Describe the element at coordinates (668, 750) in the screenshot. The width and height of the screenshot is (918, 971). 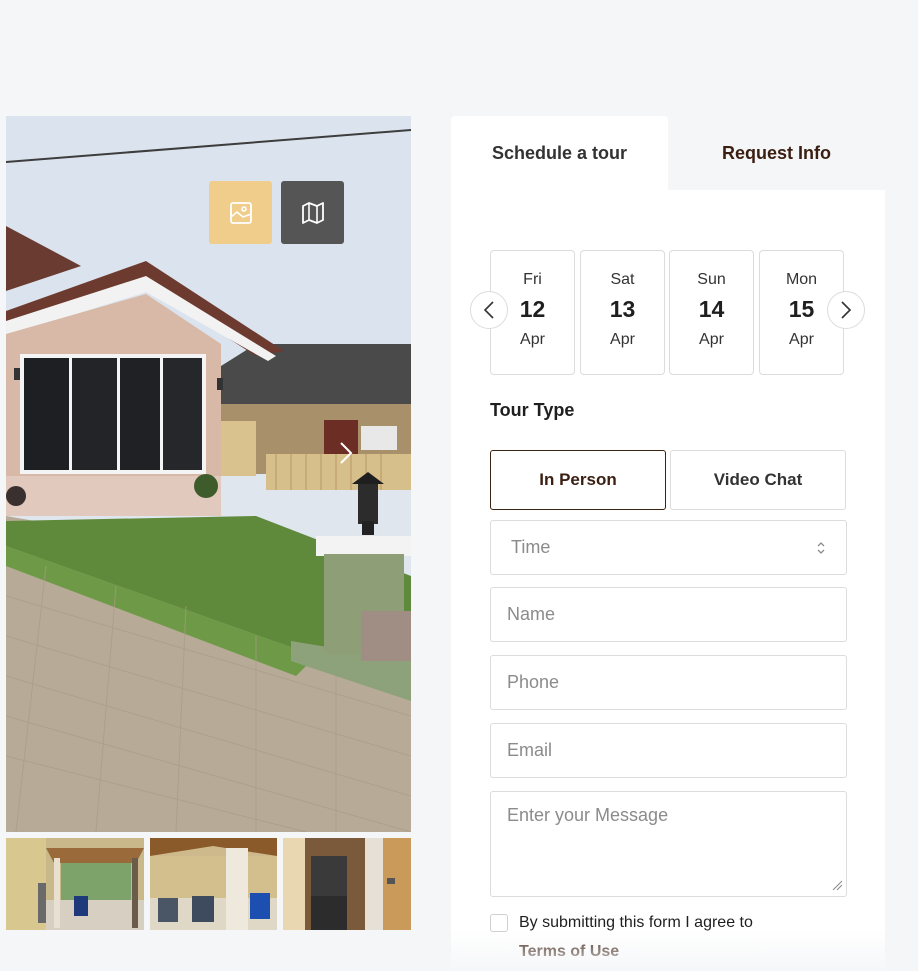
I see `email-input` at that location.